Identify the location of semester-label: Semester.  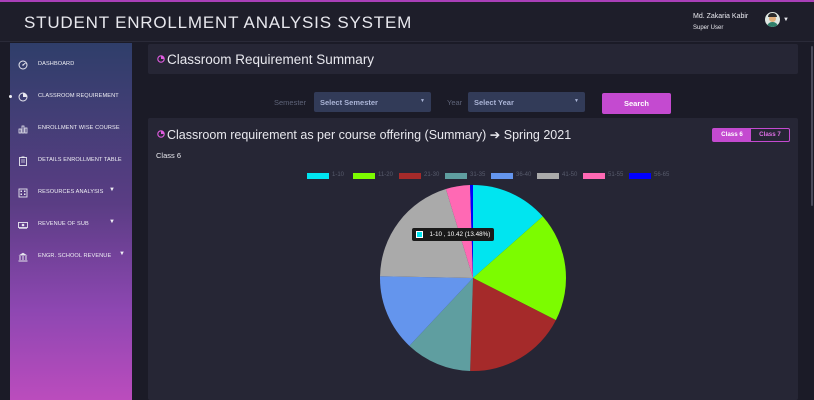
(290, 102).